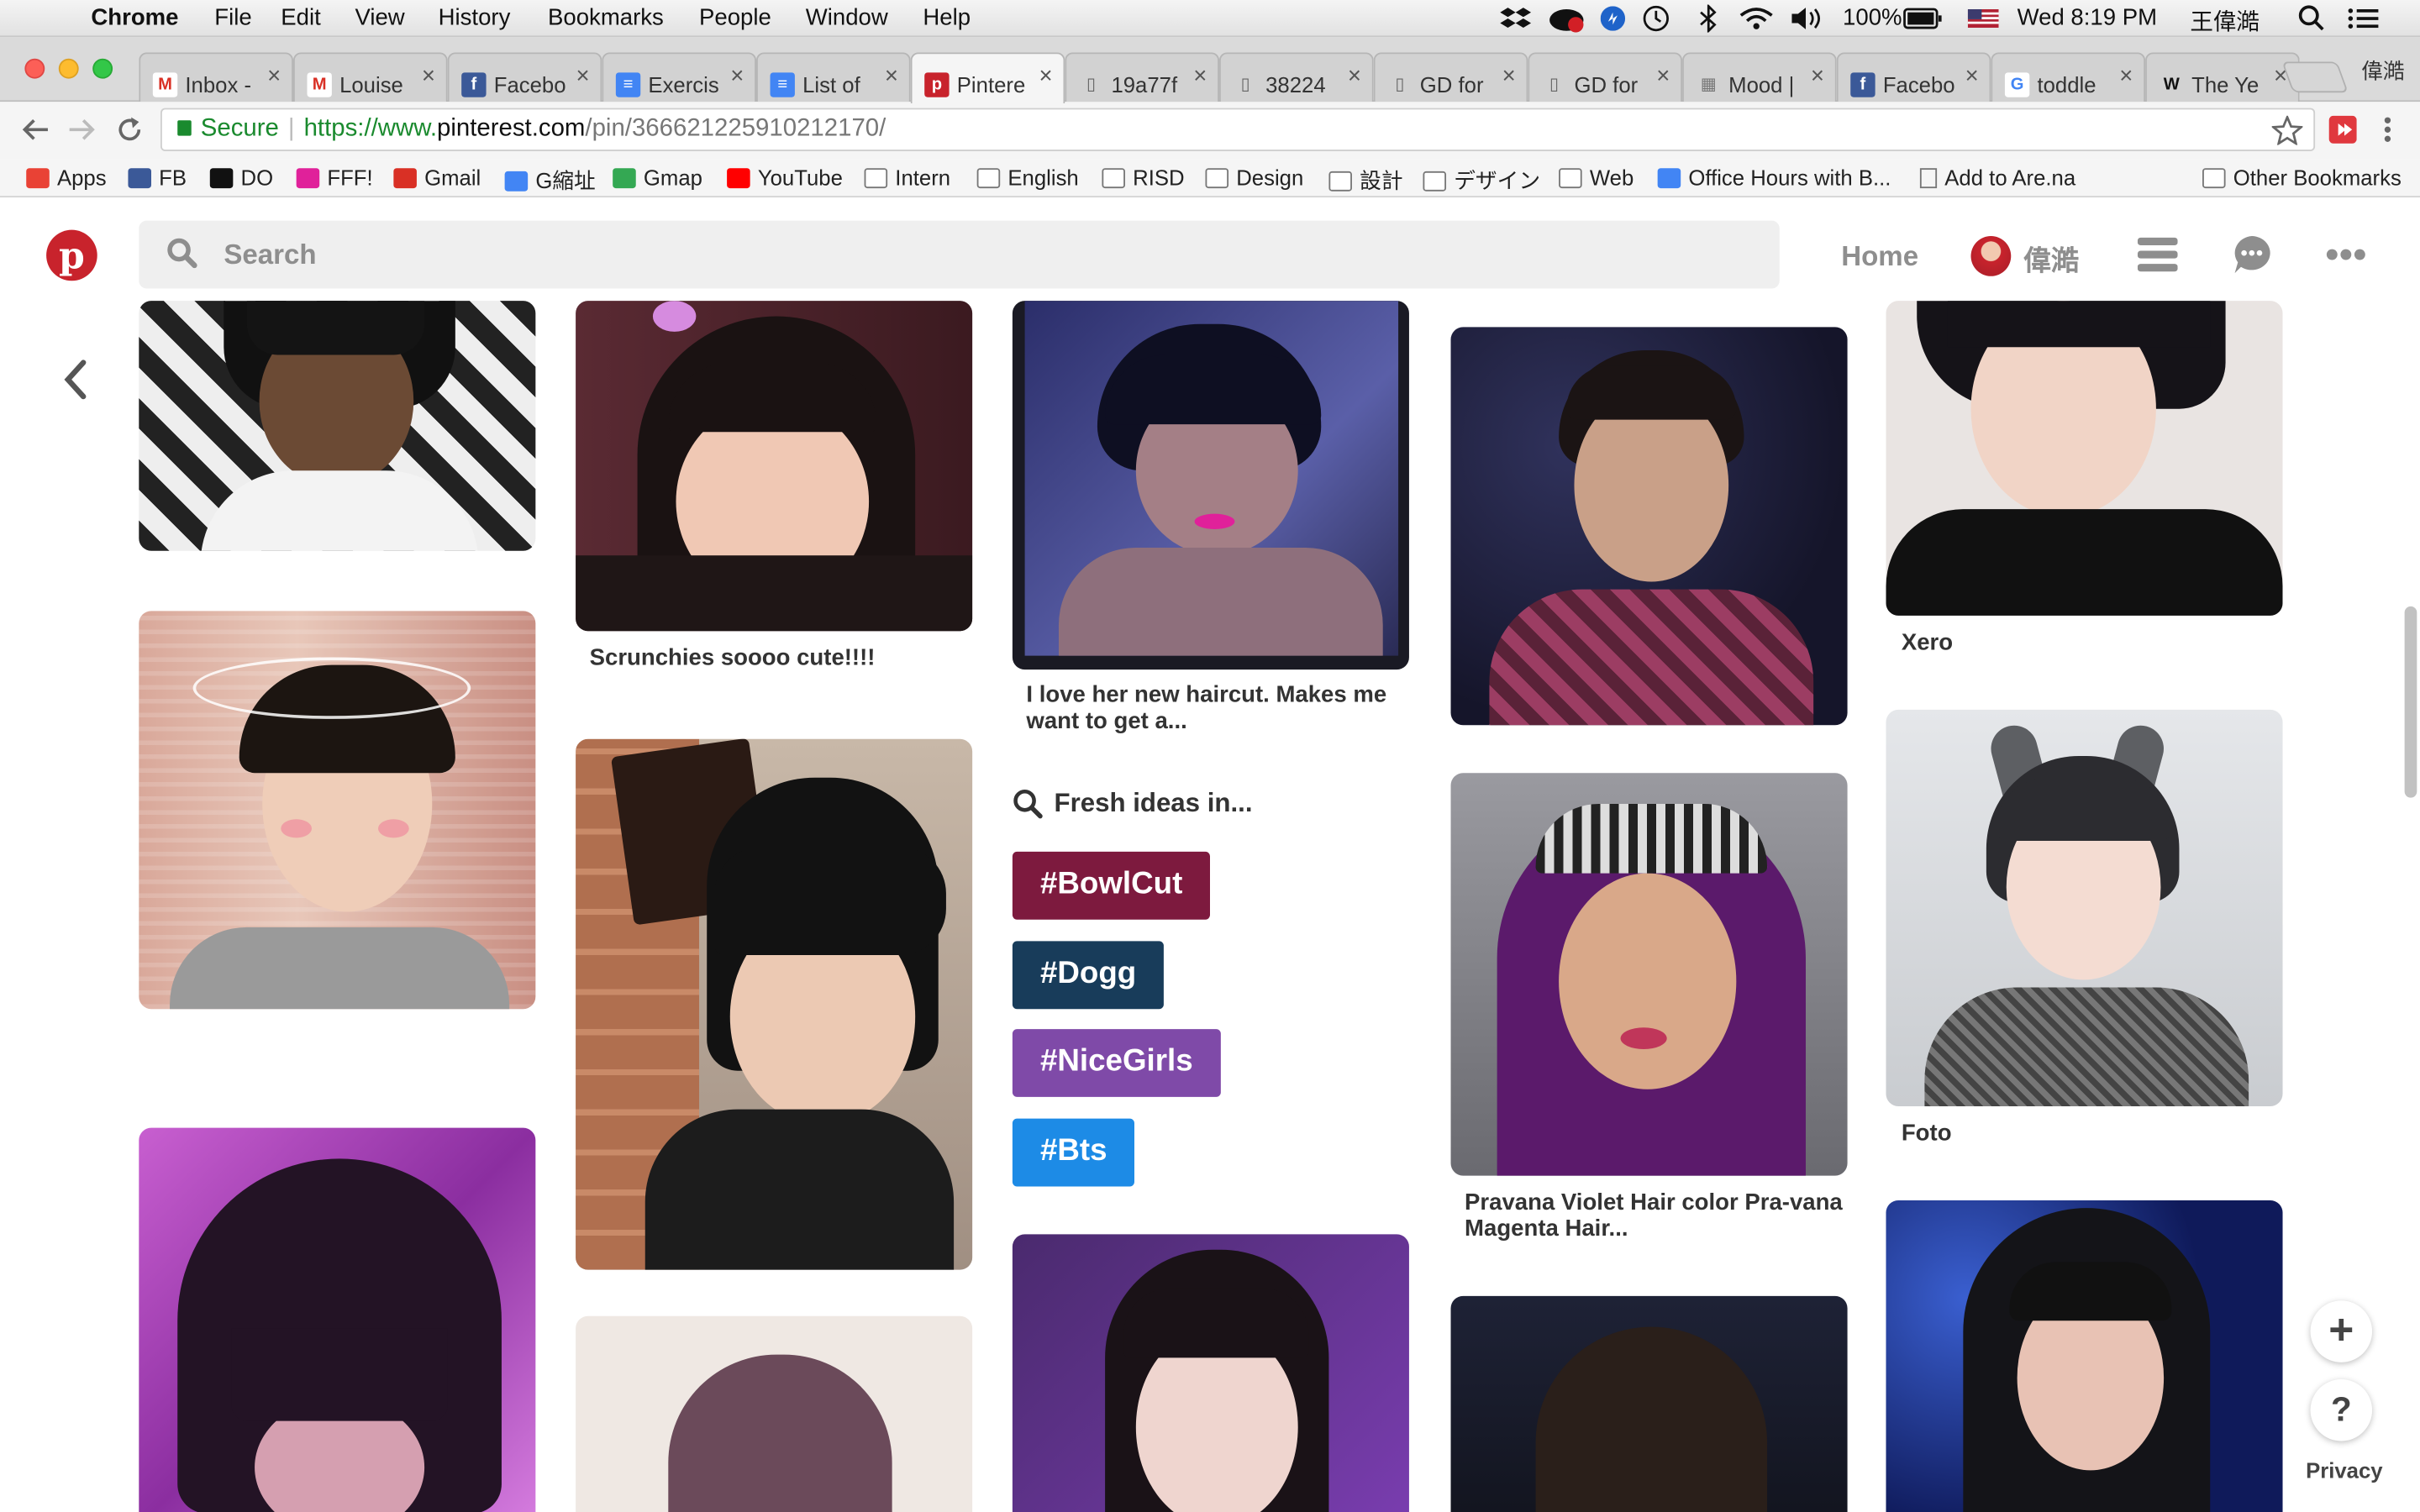  I want to click on back-icon, so click(36, 130).